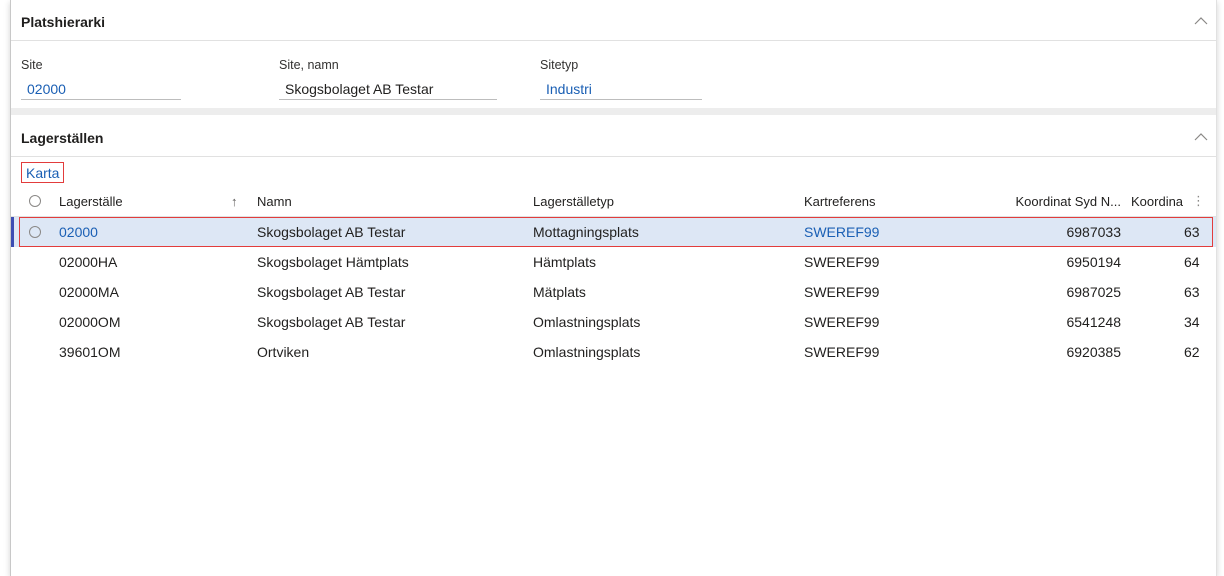 This screenshot has height=576, width=1224. Describe the element at coordinates (309, 65) in the screenshot. I see `site-name-label: Site, namn` at that location.